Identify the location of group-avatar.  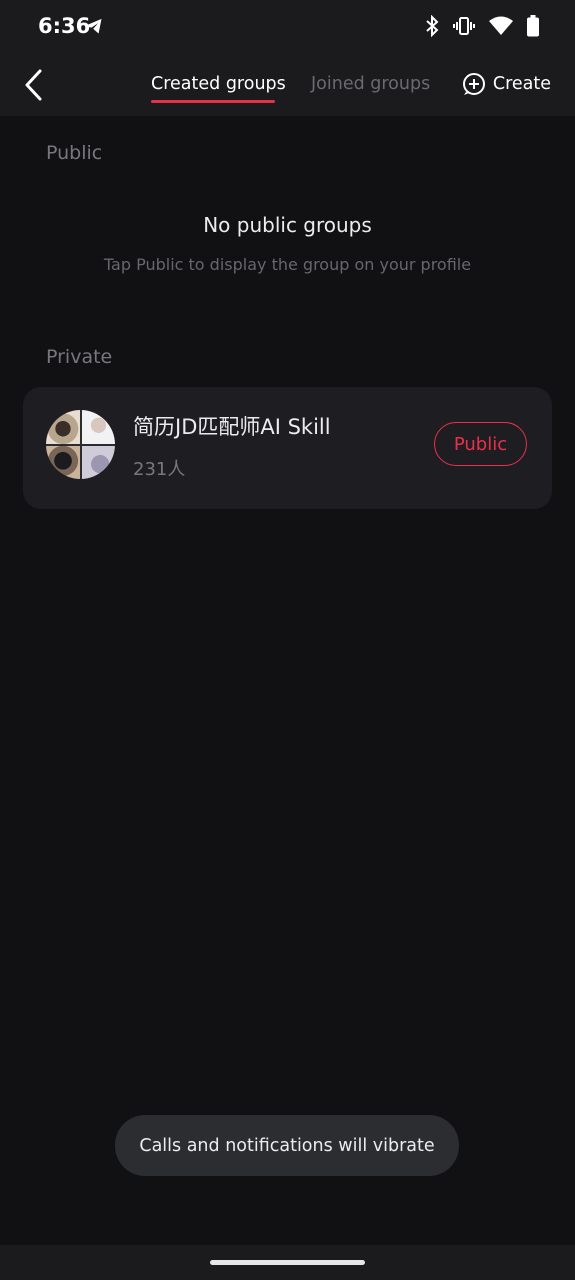
(80, 444).